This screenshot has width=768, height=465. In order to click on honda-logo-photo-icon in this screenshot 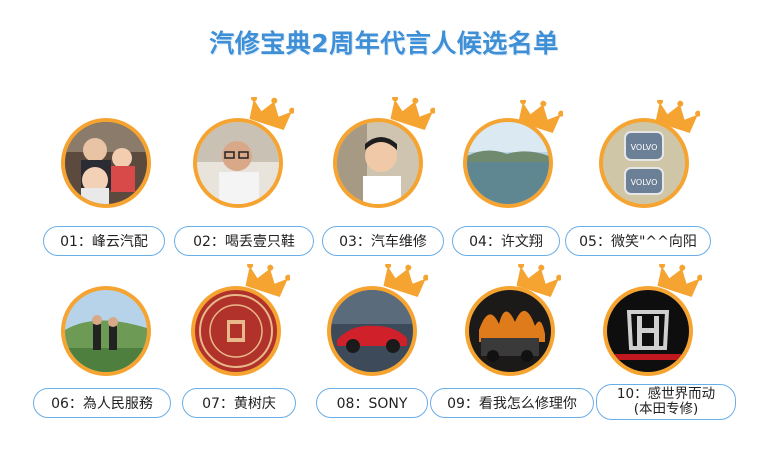, I will do `click(648, 331)`.